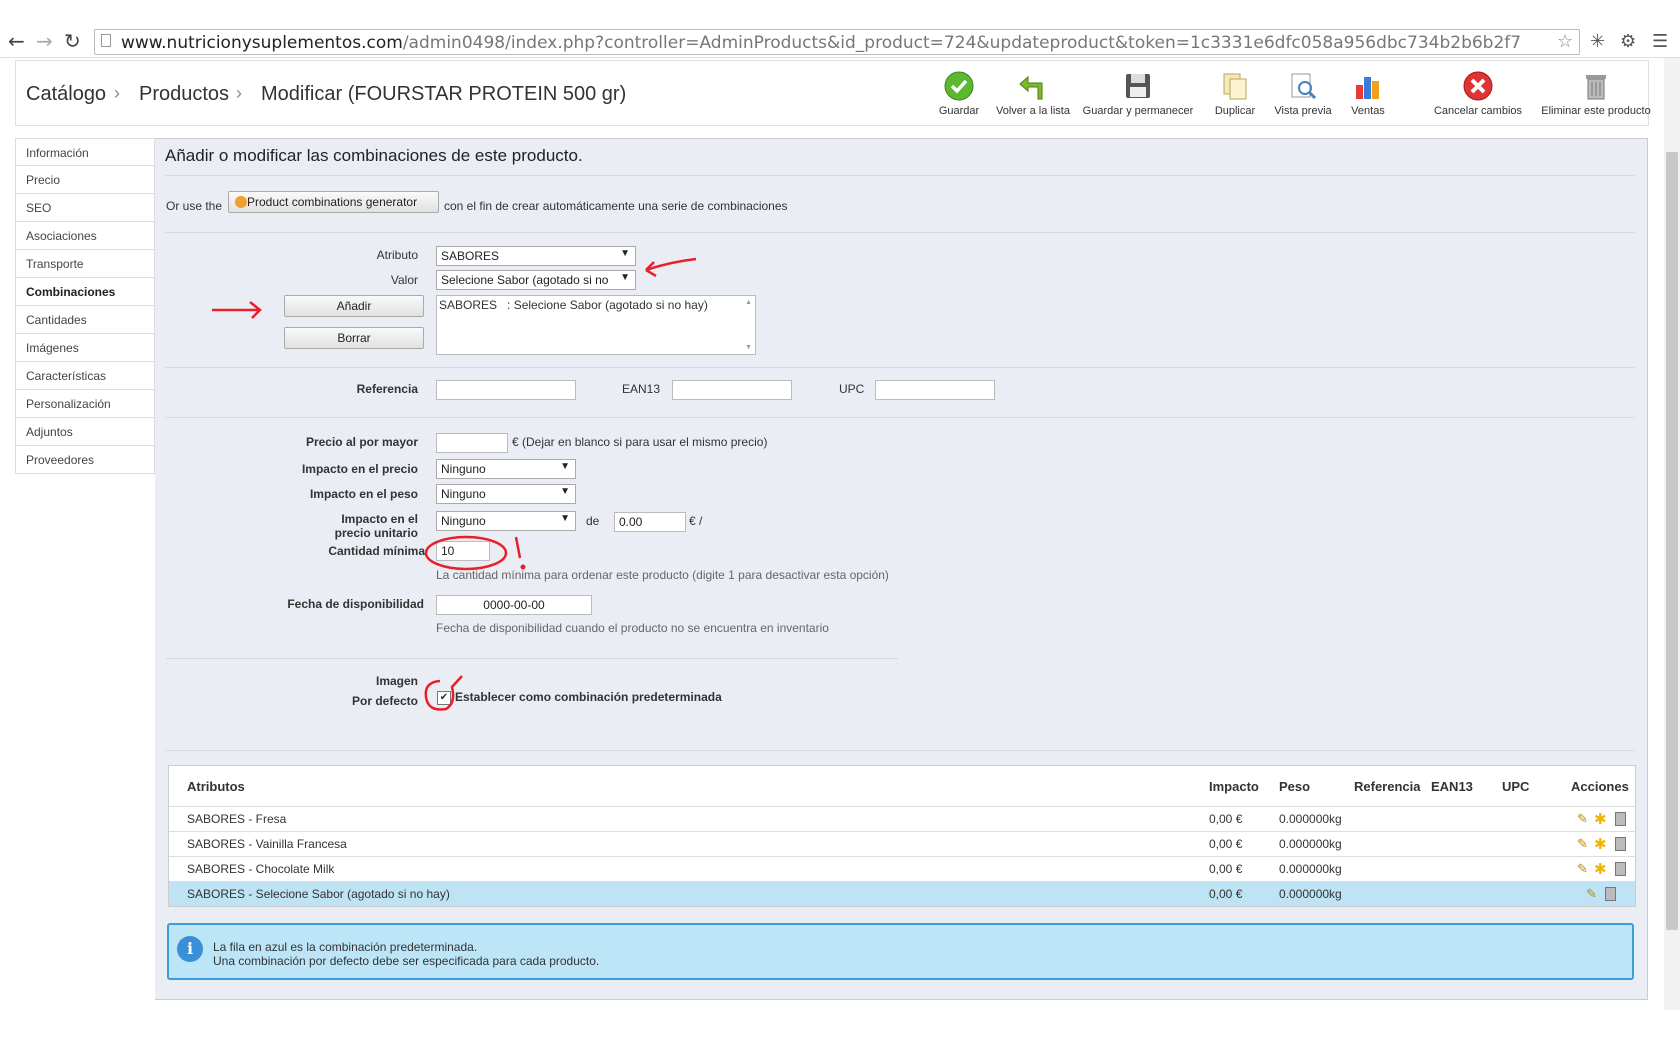  I want to click on annotation-exclamation-dot, so click(523, 567).